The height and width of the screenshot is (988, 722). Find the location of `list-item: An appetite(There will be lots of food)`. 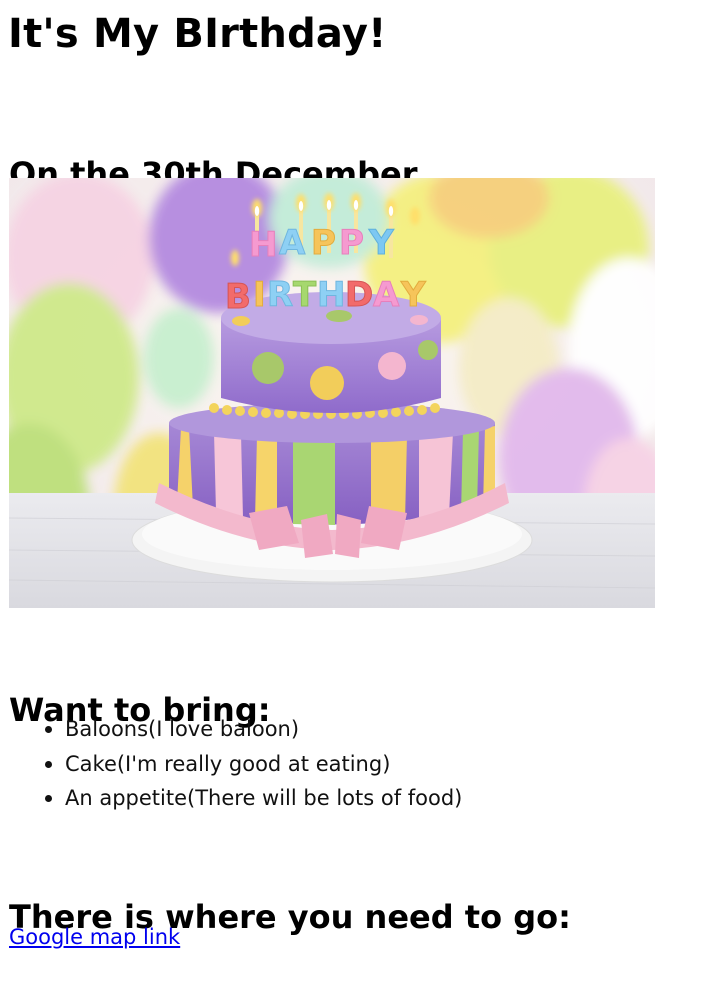

list-item: An appetite(There will be lots of food) is located at coordinates (253, 798).